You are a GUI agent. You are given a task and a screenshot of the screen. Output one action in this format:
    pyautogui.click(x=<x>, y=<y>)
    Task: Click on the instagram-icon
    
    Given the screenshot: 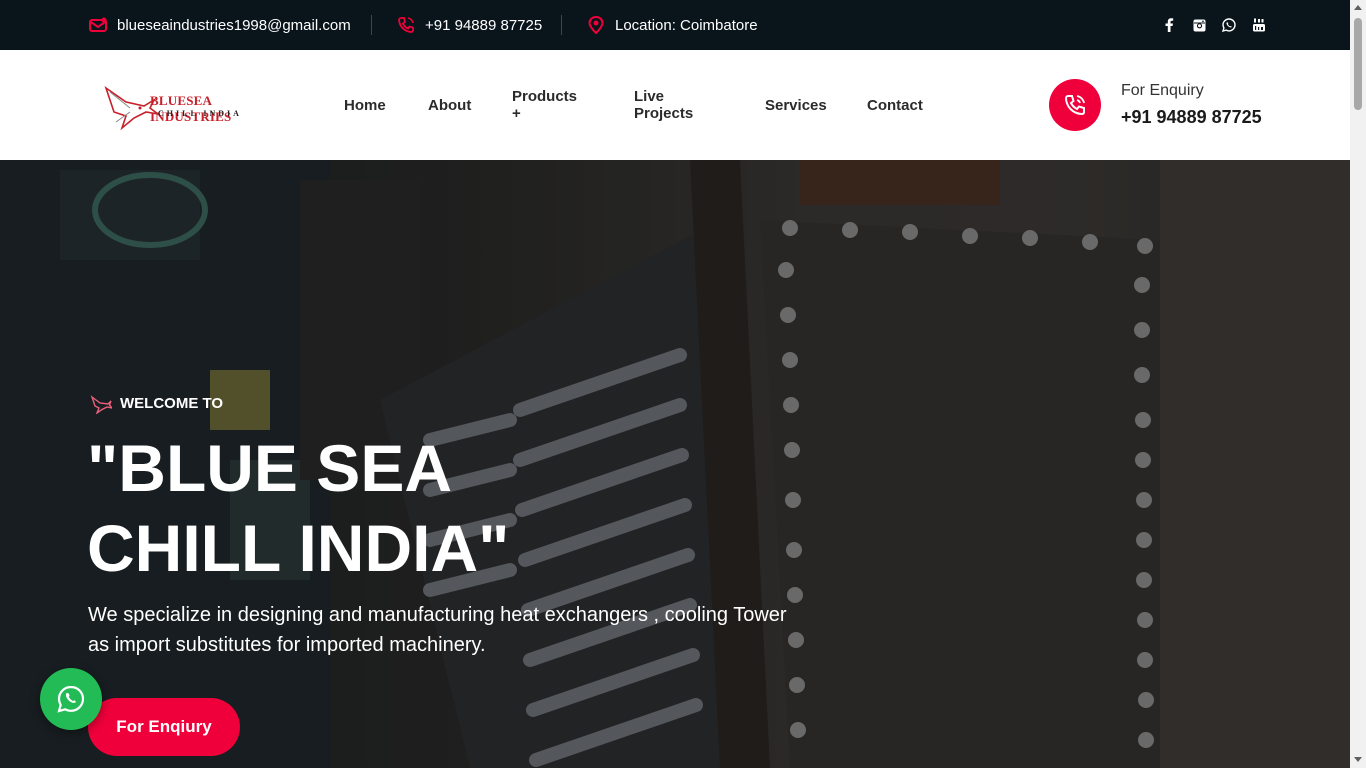 What is the action you would take?
    pyautogui.click(x=1199, y=25)
    